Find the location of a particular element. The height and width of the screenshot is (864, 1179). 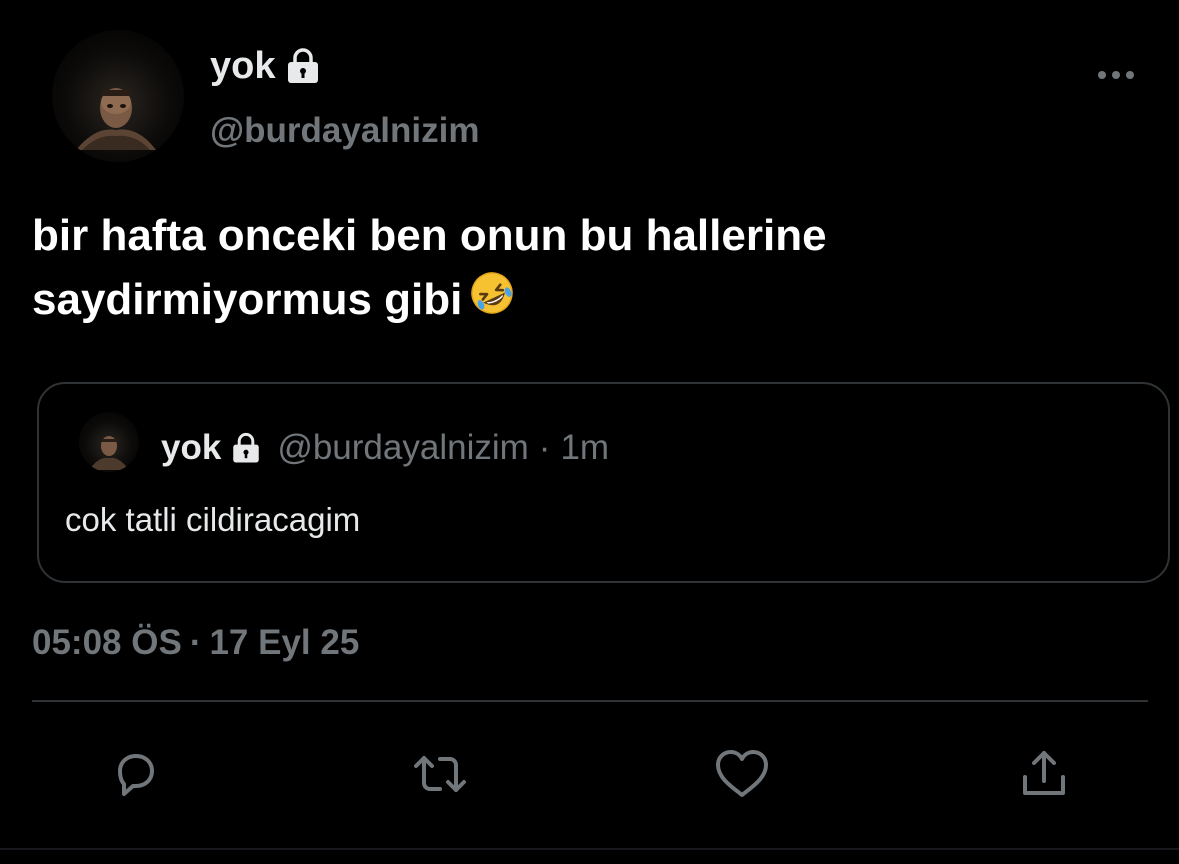

tweet-text-line-2: saydirmiyormus gibi is located at coordinates (587, 301).